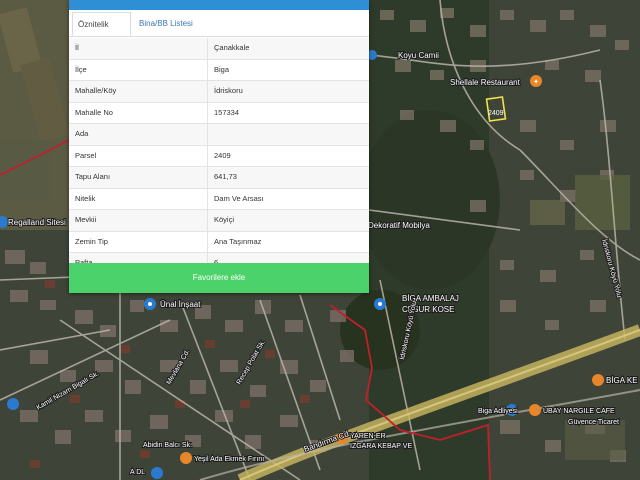 The width and height of the screenshot is (640, 480). I want to click on restaurant-marker-icon: ✦, so click(536, 81).